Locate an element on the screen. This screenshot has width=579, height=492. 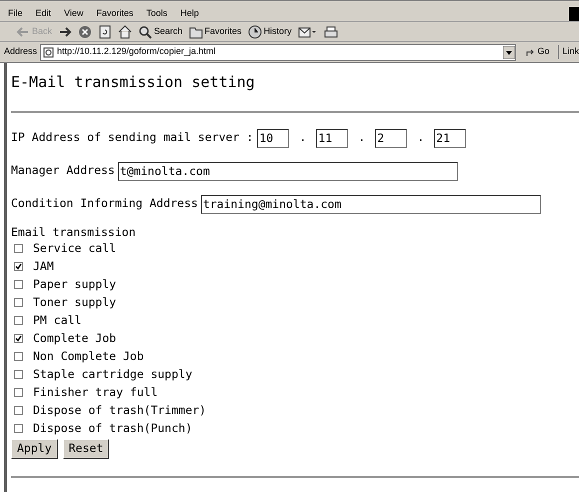
address-label: Address is located at coordinates (21, 51).